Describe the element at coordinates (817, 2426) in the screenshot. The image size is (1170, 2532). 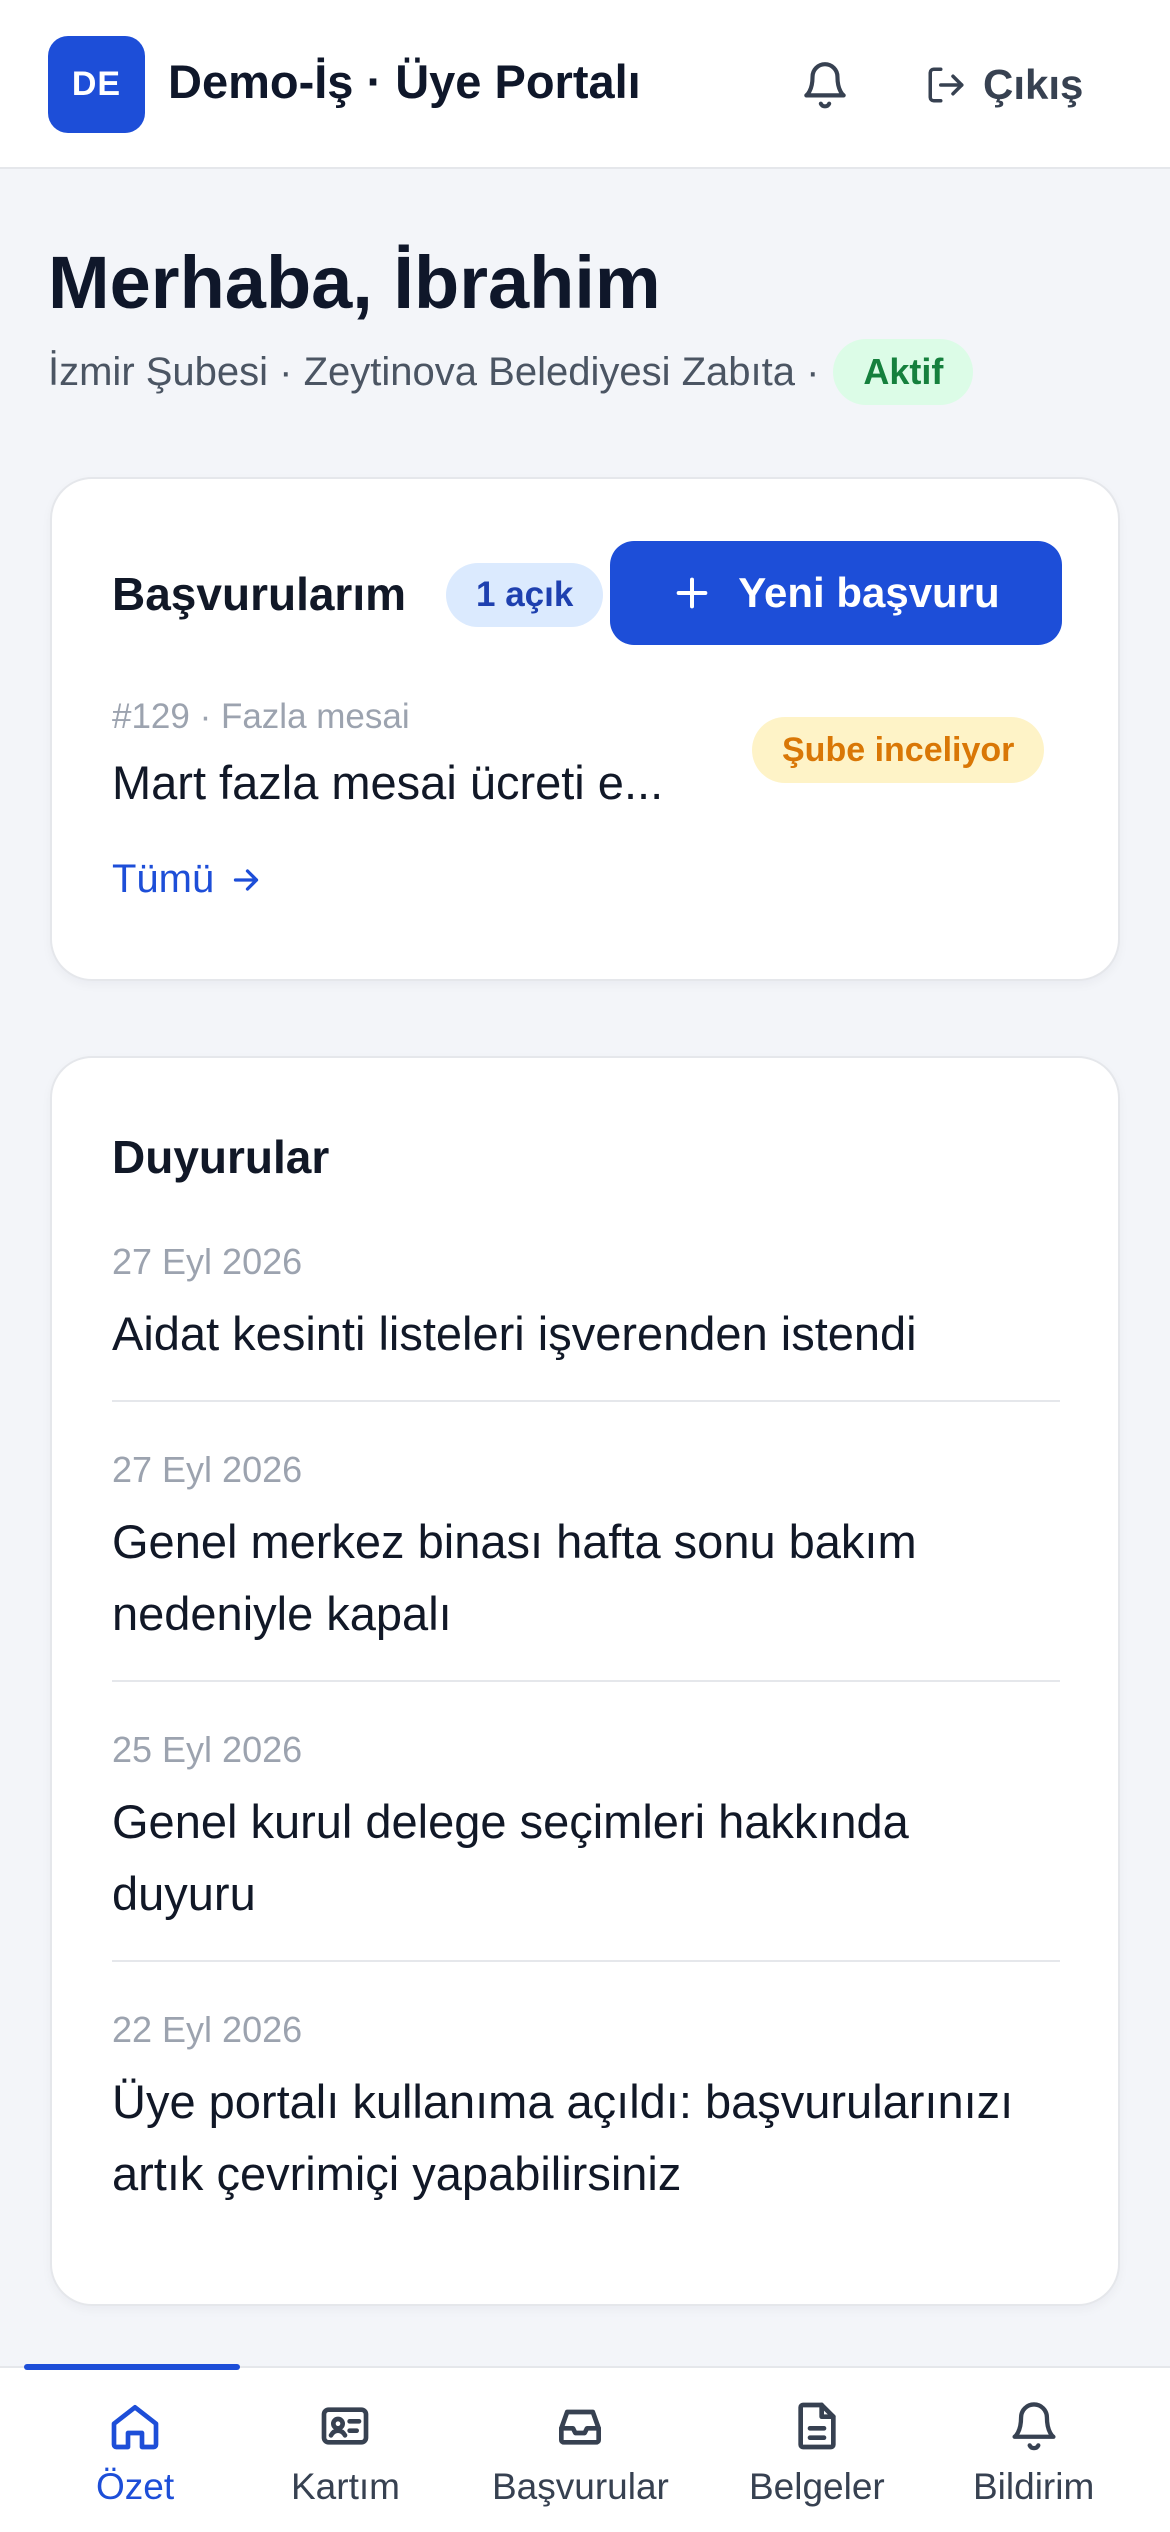
I see `document-icon` at that location.